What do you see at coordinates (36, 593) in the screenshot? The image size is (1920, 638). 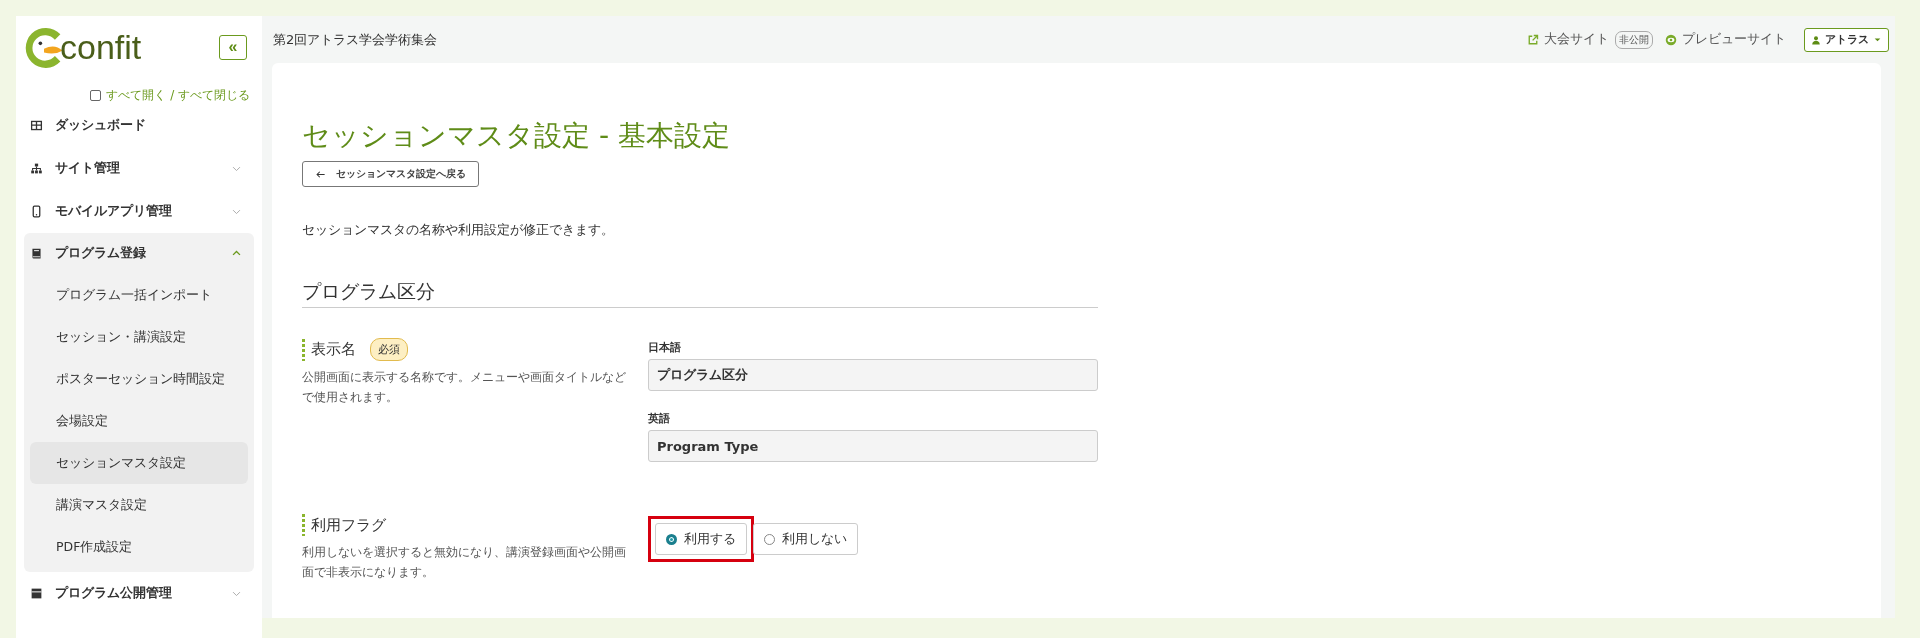 I see `calendar-icon` at bounding box center [36, 593].